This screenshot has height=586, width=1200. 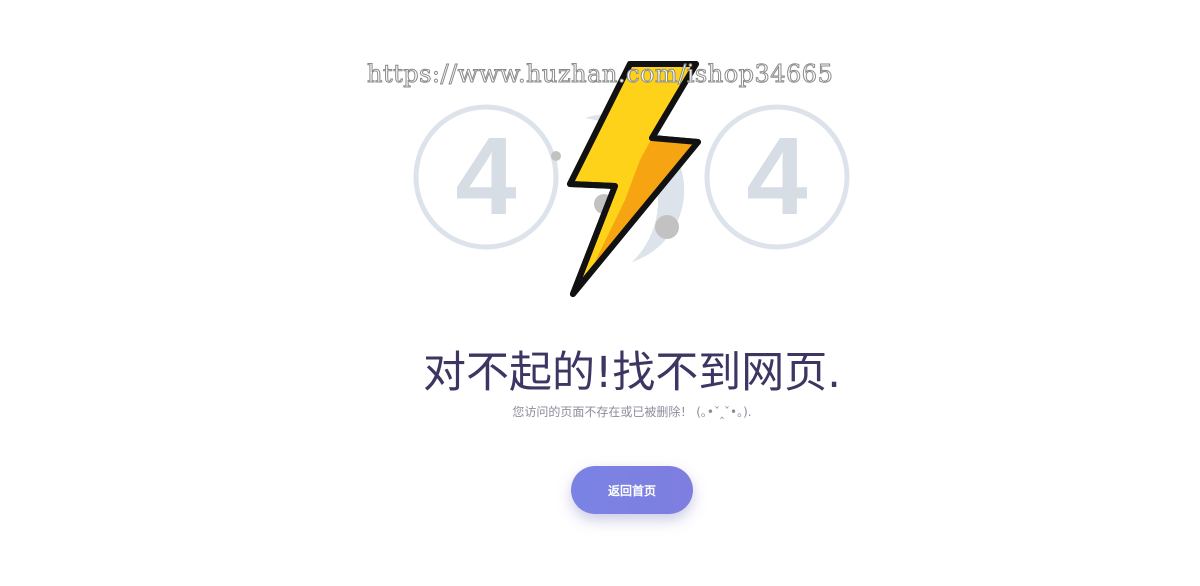 What do you see at coordinates (632, 412) in the screenshot?
I see `error-subtitle: 您访问的页面不存在或已被删除！ (｡•ˇ‸ˇ•｡).` at bounding box center [632, 412].